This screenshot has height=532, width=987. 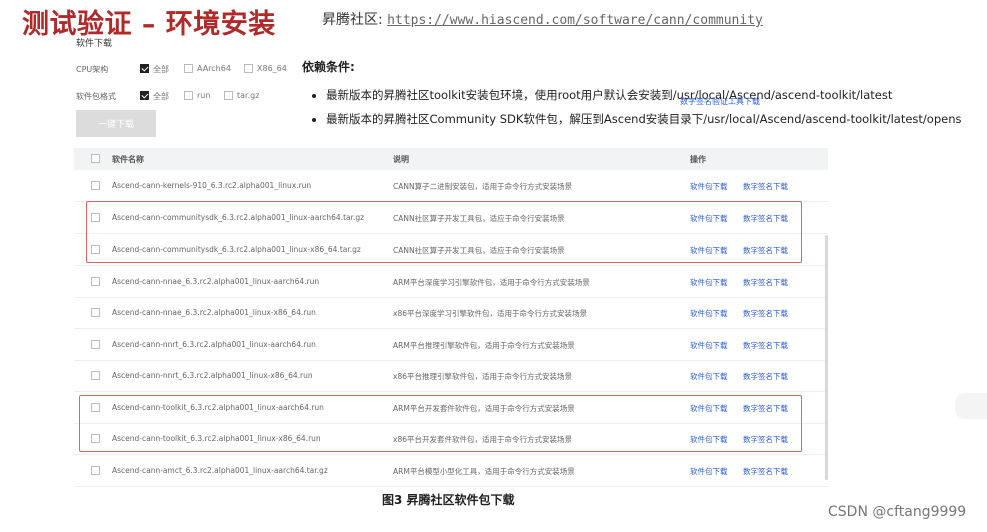 I want to click on cpu-arch-all-checkbox, so click(x=144, y=68).